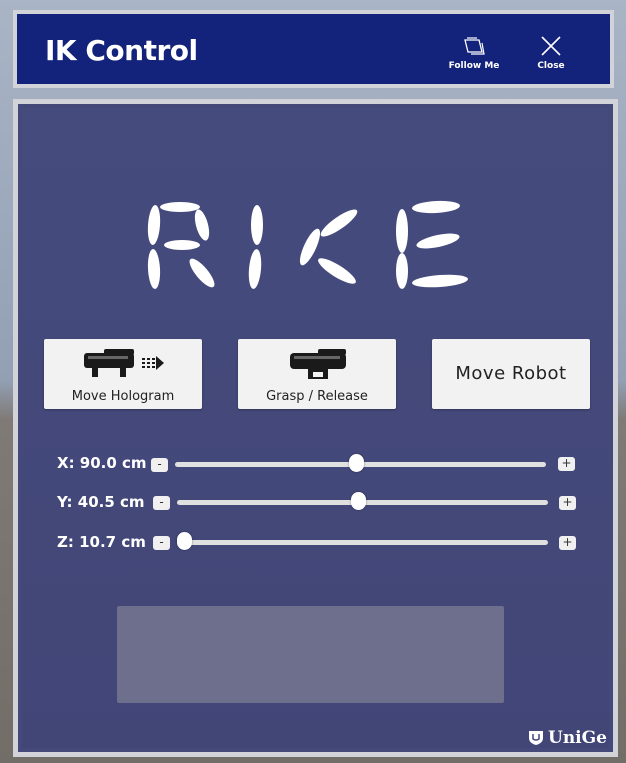 Image resolution: width=626 pixels, height=763 pixels. I want to click on close-icon, so click(551, 46).